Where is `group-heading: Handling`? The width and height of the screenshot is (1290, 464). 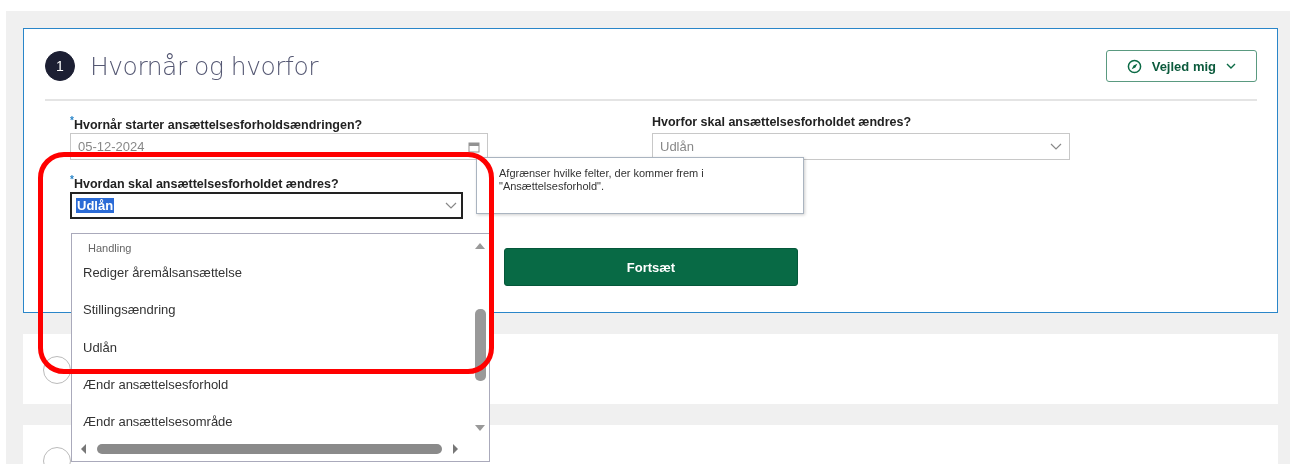
group-heading: Handling is located at coordinates (110, 249).